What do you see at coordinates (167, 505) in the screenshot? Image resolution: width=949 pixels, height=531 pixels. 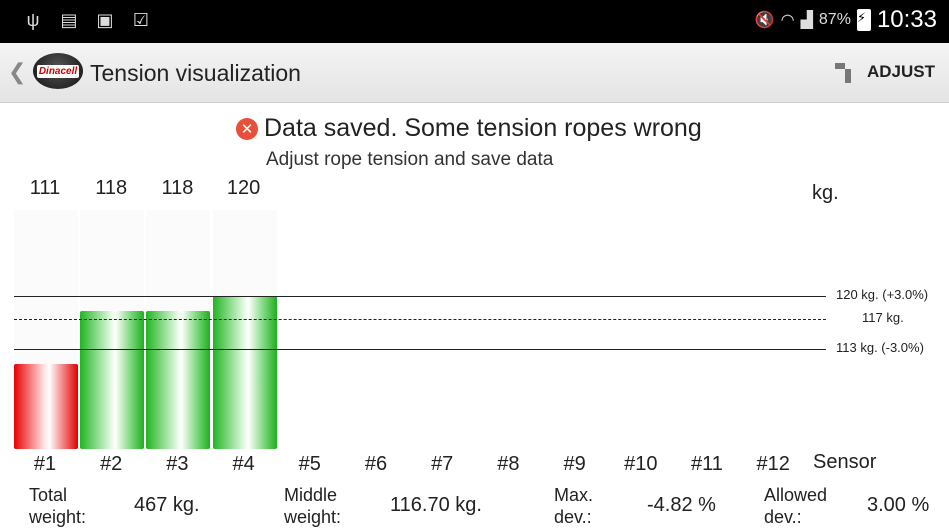 I see `total-weight-value: 467 kg.` at bounding box center [167, 505].